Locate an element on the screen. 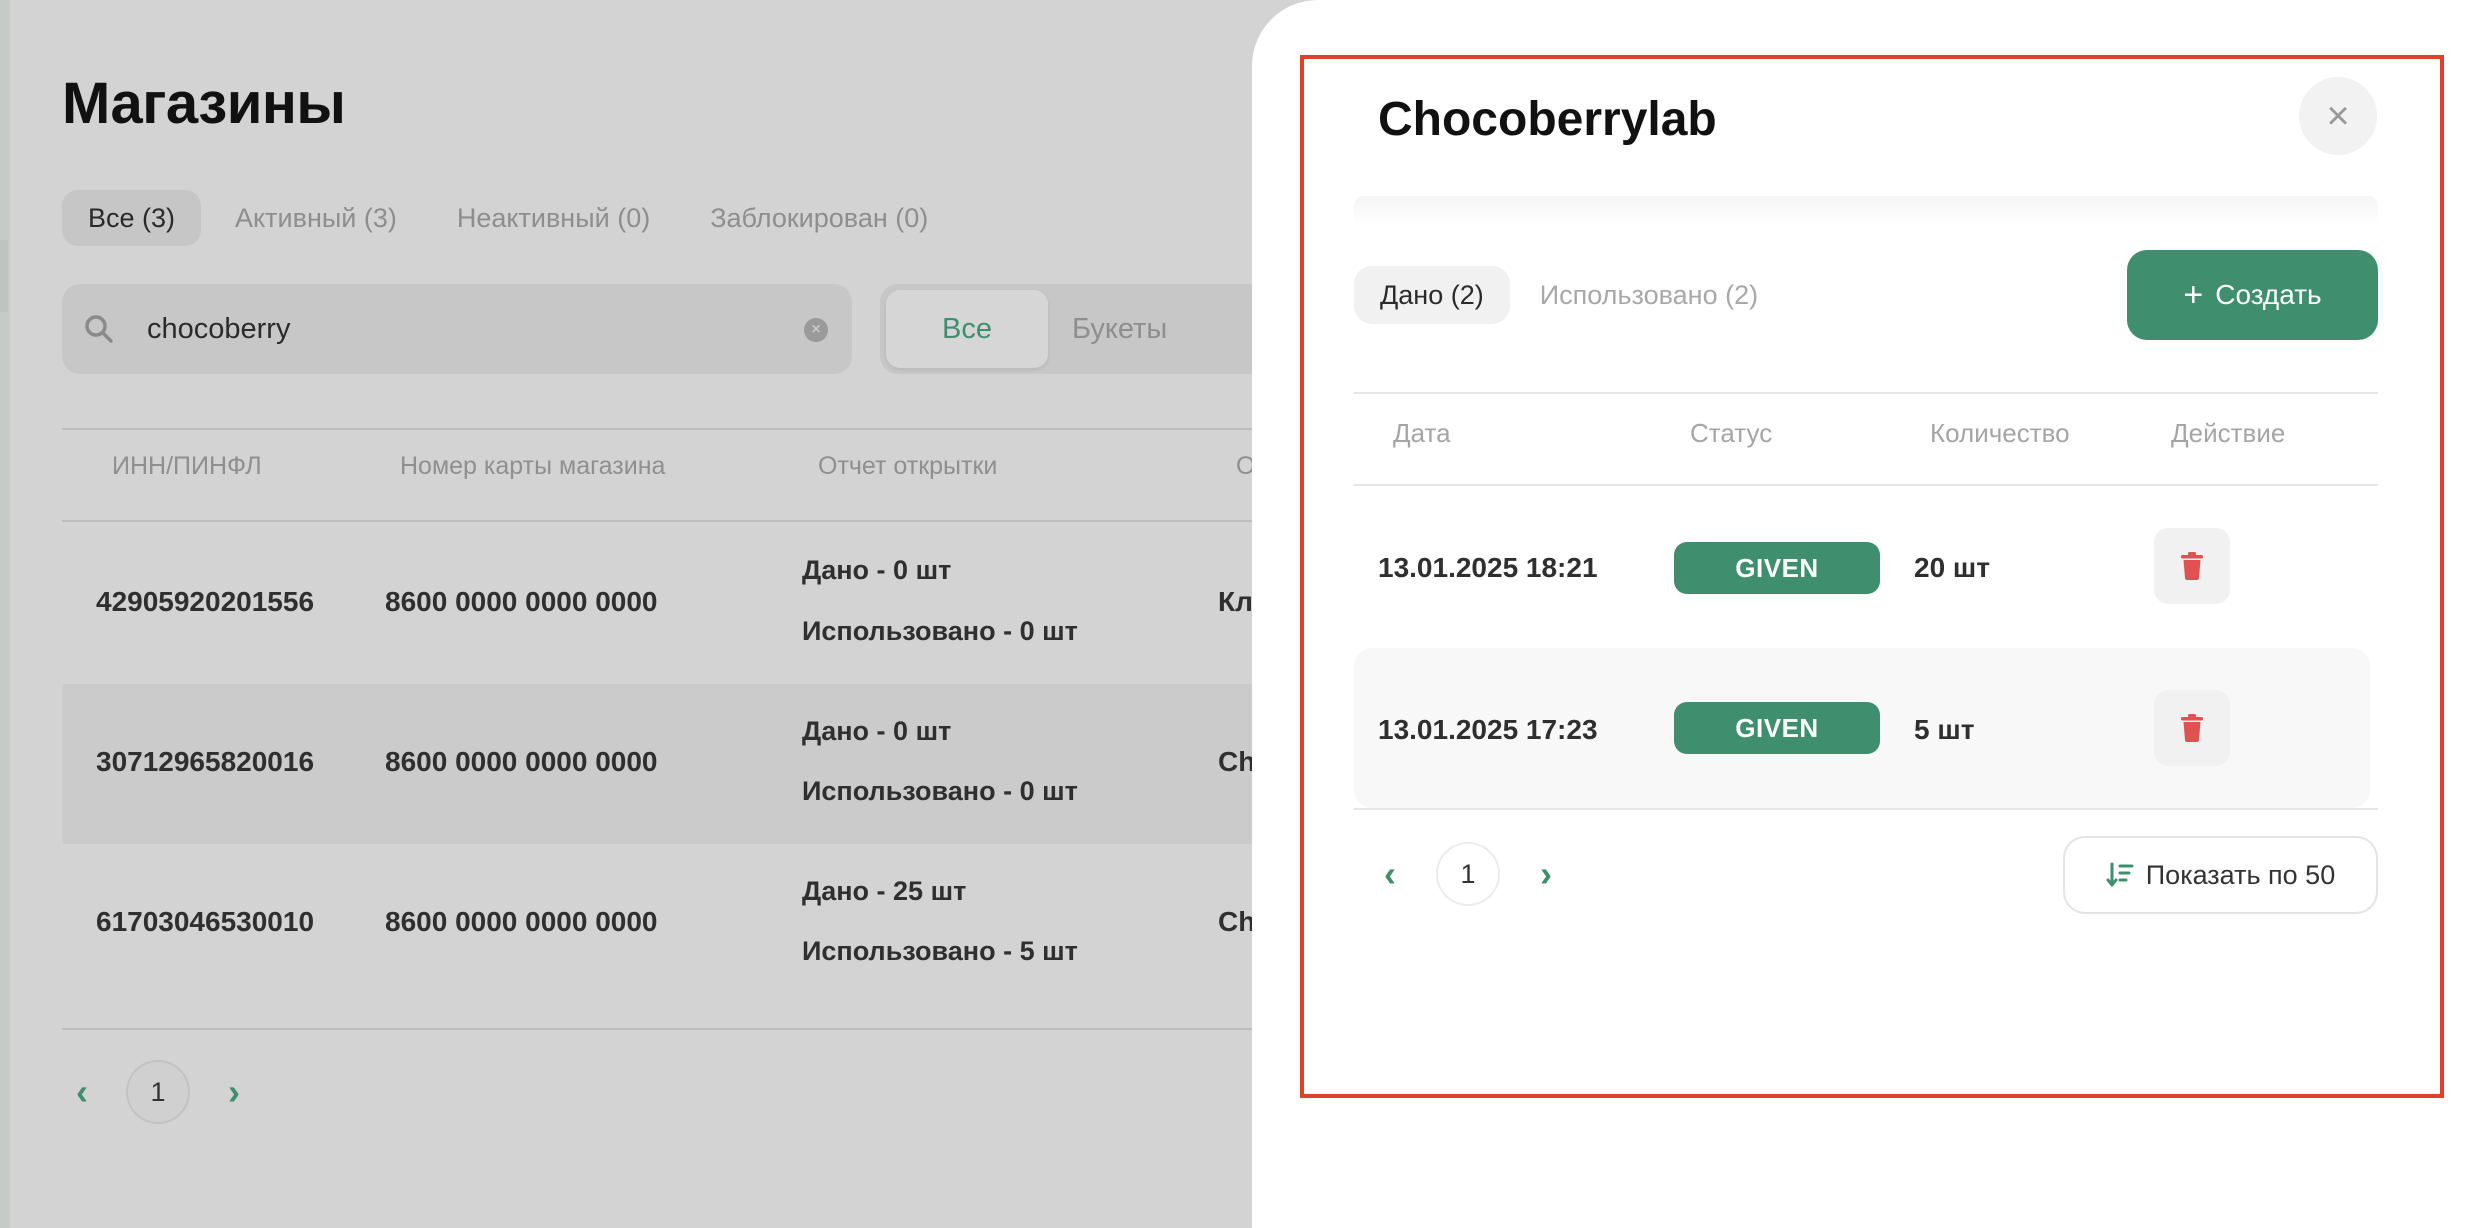 The width and height of the screenshot is (2476, 1228). cell-given: Дано - 25 шт is located at coordinates (884, 891).